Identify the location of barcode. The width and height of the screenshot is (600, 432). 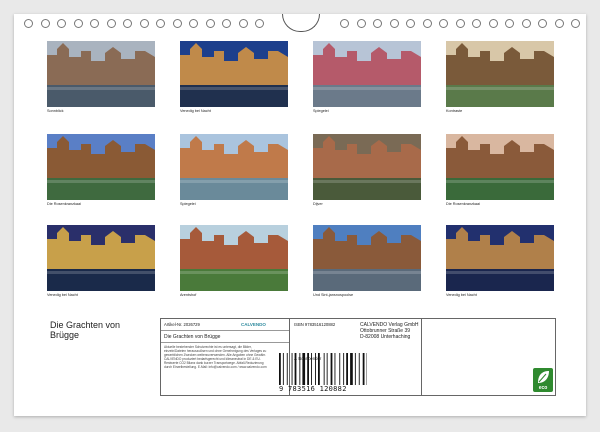
(323, 369).